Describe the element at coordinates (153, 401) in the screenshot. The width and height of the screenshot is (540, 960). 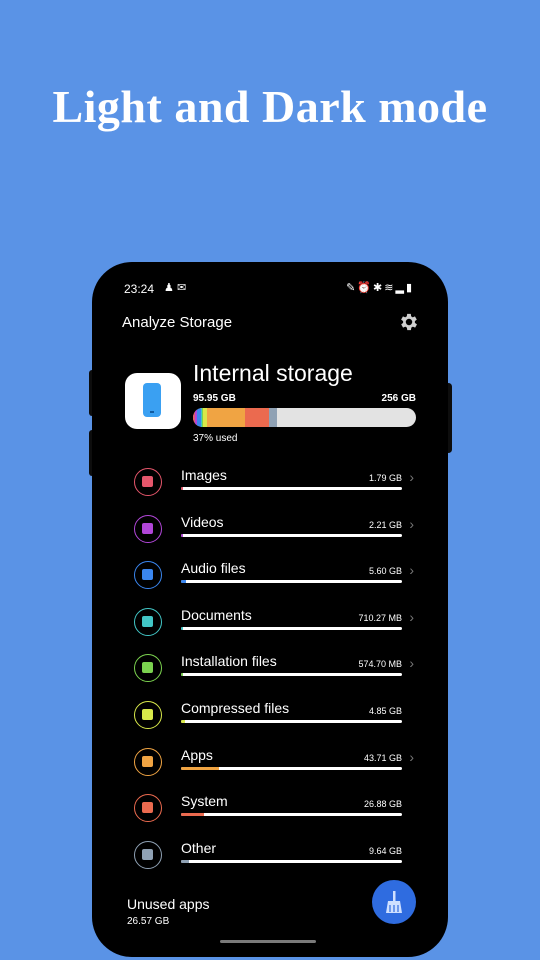
I see `phone-storage-icon` at that location.